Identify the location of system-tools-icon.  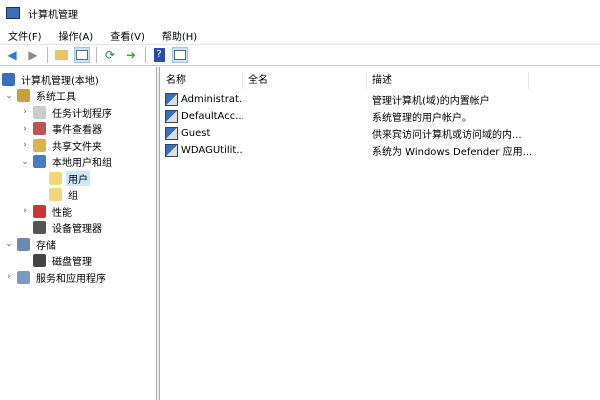
(23, 95).